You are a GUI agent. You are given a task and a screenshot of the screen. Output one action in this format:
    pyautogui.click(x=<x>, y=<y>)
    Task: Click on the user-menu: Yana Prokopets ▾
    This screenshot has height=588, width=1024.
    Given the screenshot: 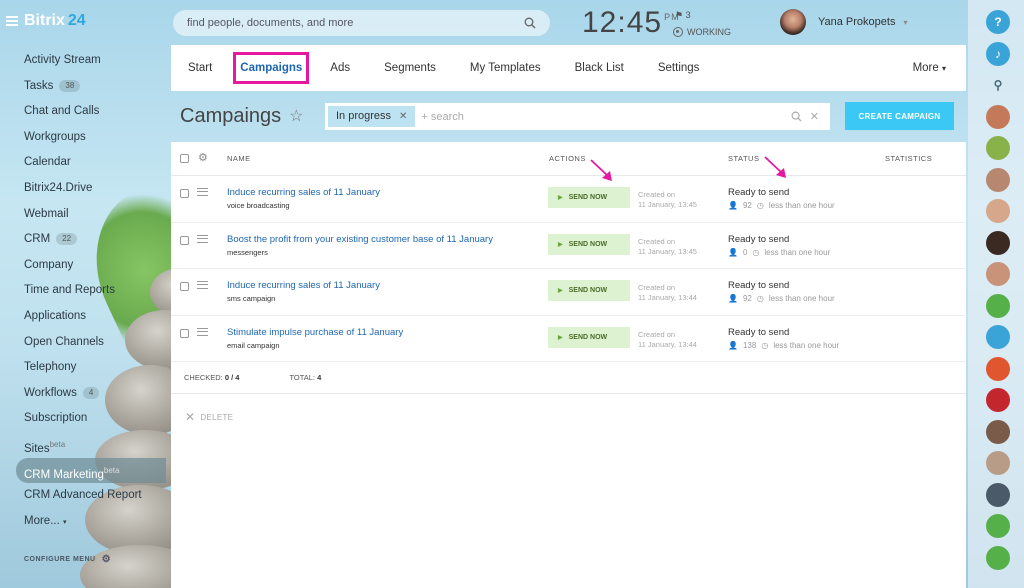 What is the action you would take?
    pyautogui.click(x=843, y=22)
    